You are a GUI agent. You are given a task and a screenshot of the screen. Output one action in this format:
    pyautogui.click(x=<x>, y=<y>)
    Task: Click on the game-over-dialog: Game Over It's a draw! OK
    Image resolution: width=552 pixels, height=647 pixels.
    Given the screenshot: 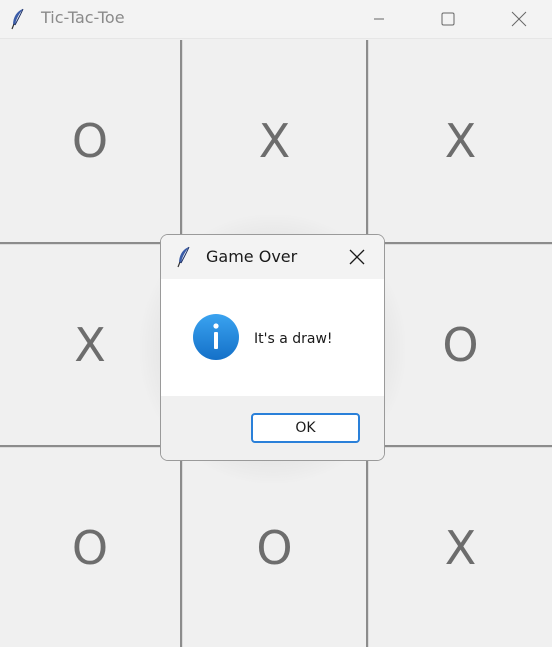 What is the action you would take?
    pyautogui.click(x=272, y=347)
    